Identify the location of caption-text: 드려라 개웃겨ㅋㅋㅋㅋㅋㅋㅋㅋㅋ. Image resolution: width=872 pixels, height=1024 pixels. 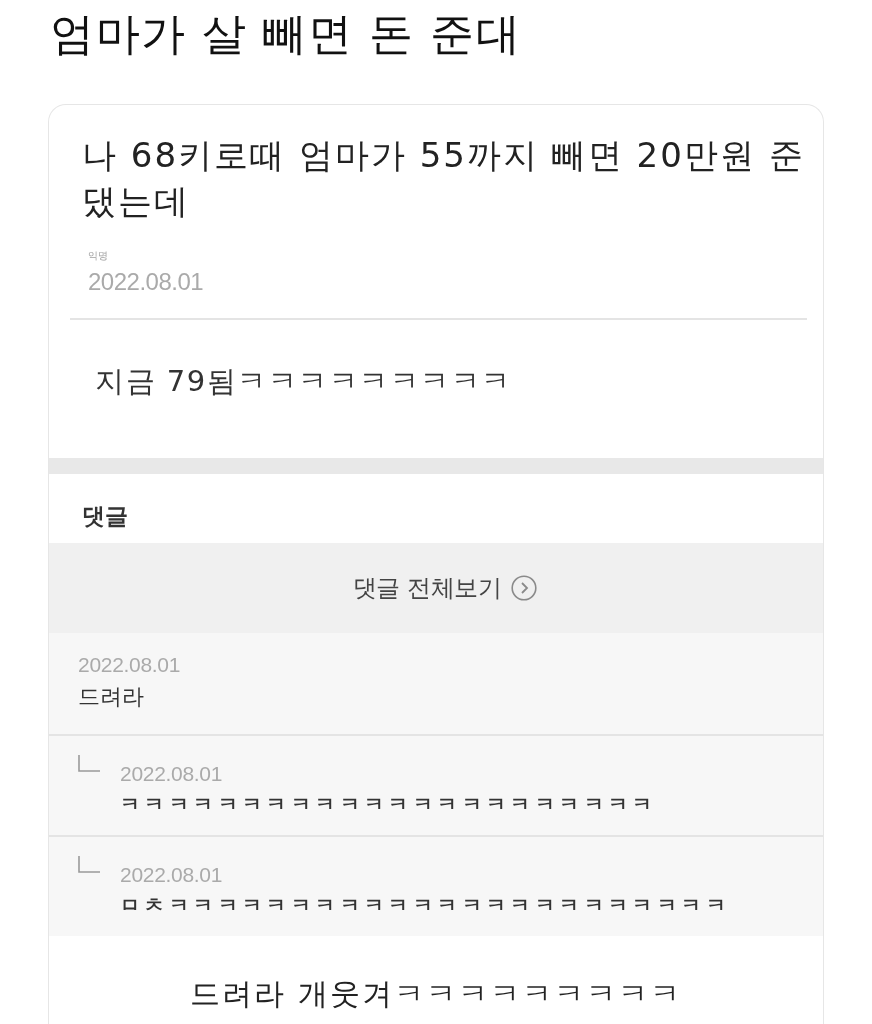
(436, 994).